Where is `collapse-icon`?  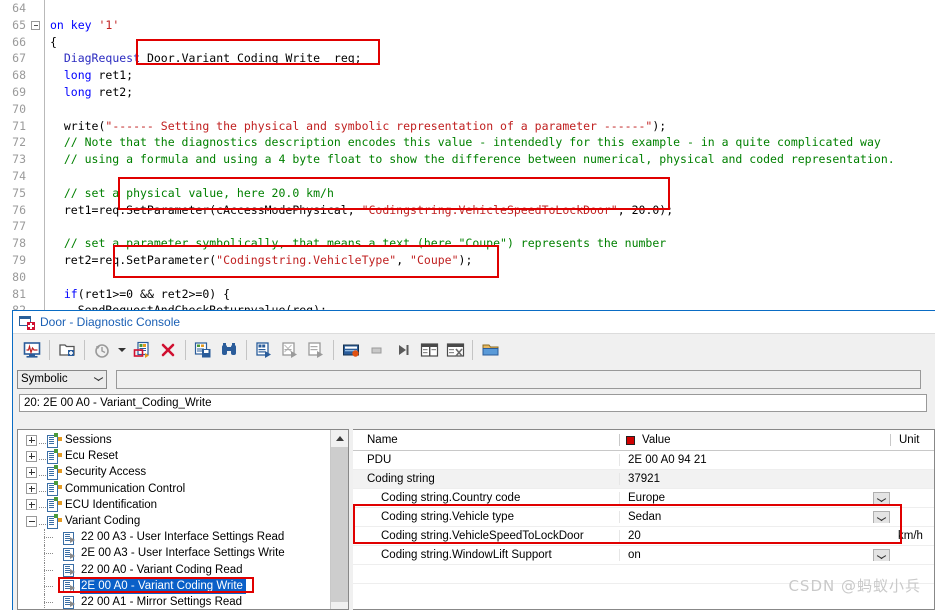 collapse-icon is located at coordinates (31, 521).